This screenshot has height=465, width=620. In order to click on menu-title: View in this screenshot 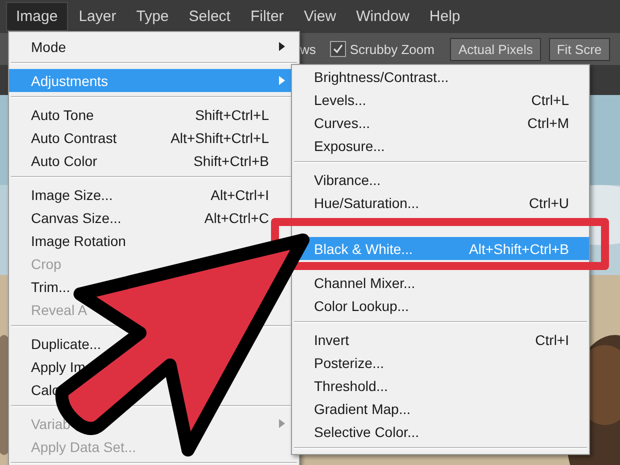, I will do `click(320, 16)`.